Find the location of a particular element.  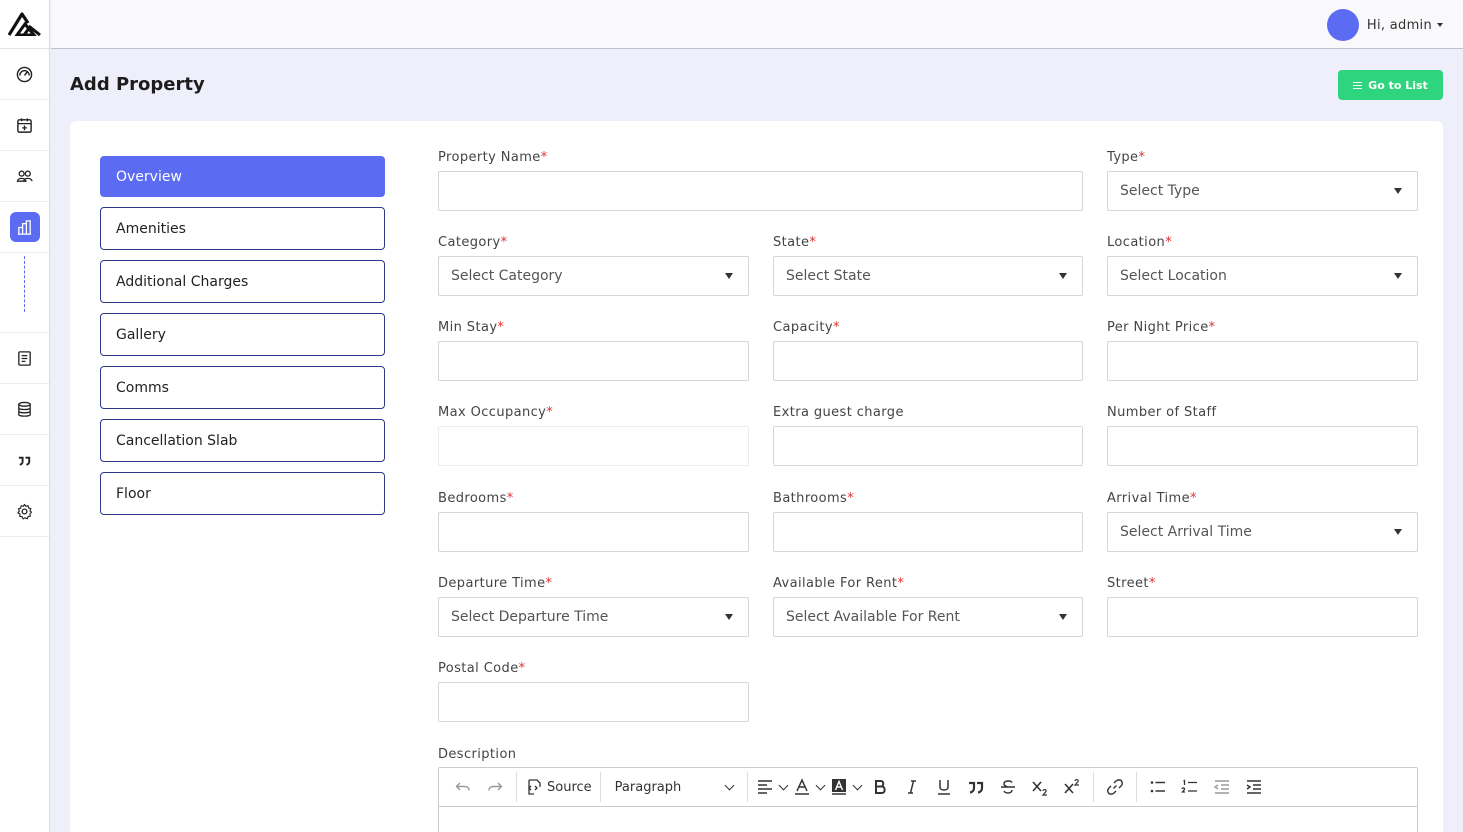

state-select: Select State is located at coordinates (928, 276).